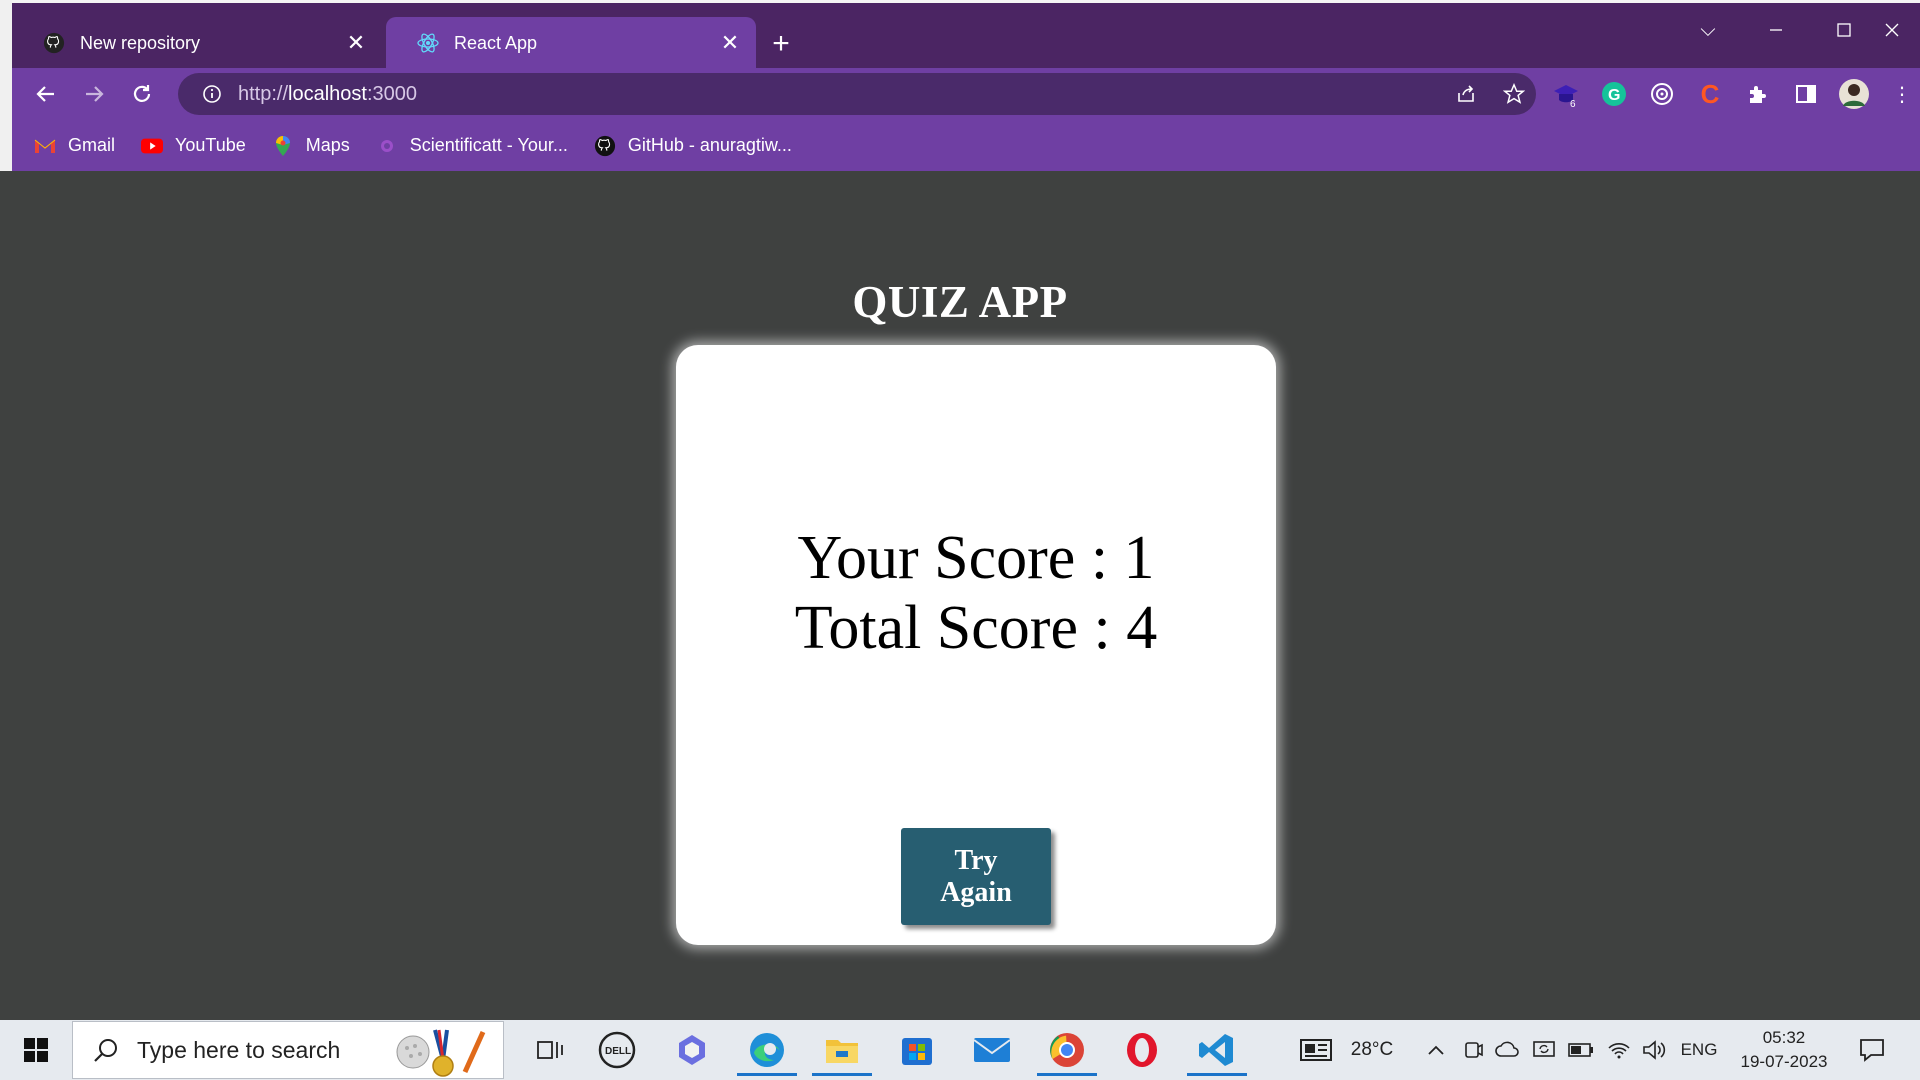  Describe the element at coordinates (1217, 1050) in the screenshot. I see `vscode-icon` at that location.